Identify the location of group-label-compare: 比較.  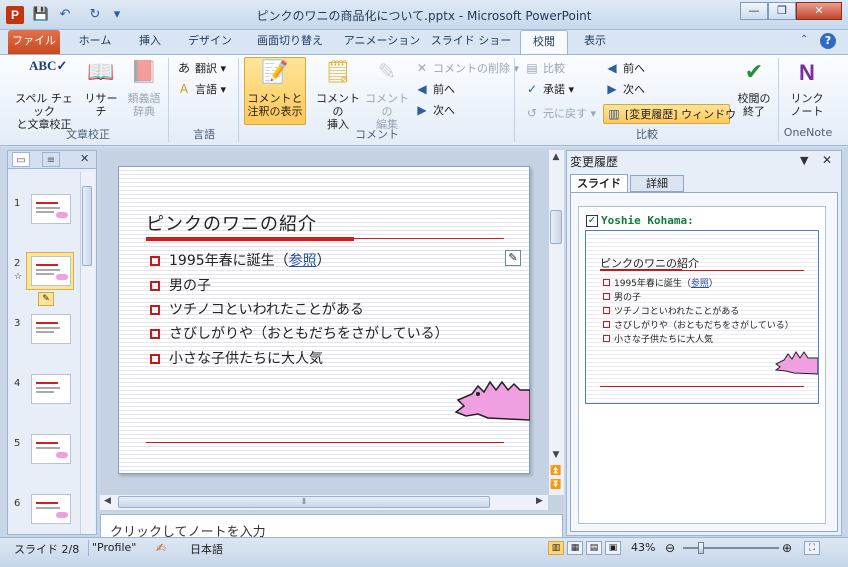
(647, 134).